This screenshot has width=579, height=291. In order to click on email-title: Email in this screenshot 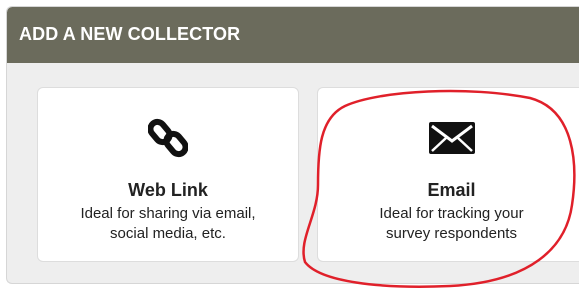, I will do `click(451, 190)`.